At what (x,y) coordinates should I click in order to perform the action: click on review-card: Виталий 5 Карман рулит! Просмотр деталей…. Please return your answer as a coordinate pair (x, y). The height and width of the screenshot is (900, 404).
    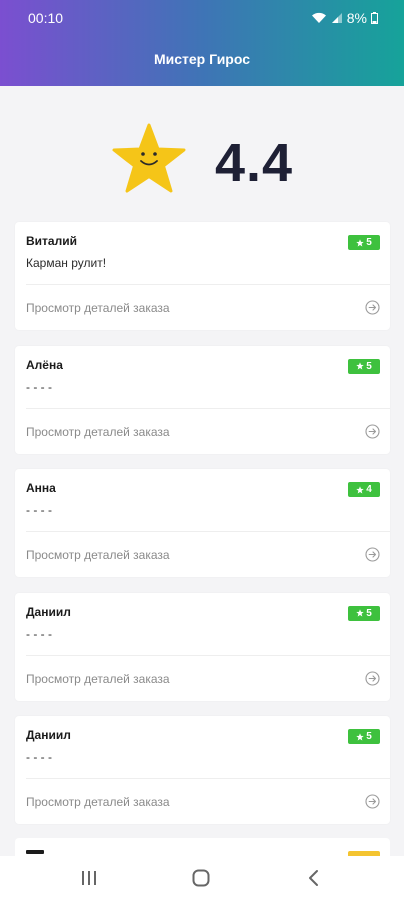
    Looking at the image, I should click on (202, 276).